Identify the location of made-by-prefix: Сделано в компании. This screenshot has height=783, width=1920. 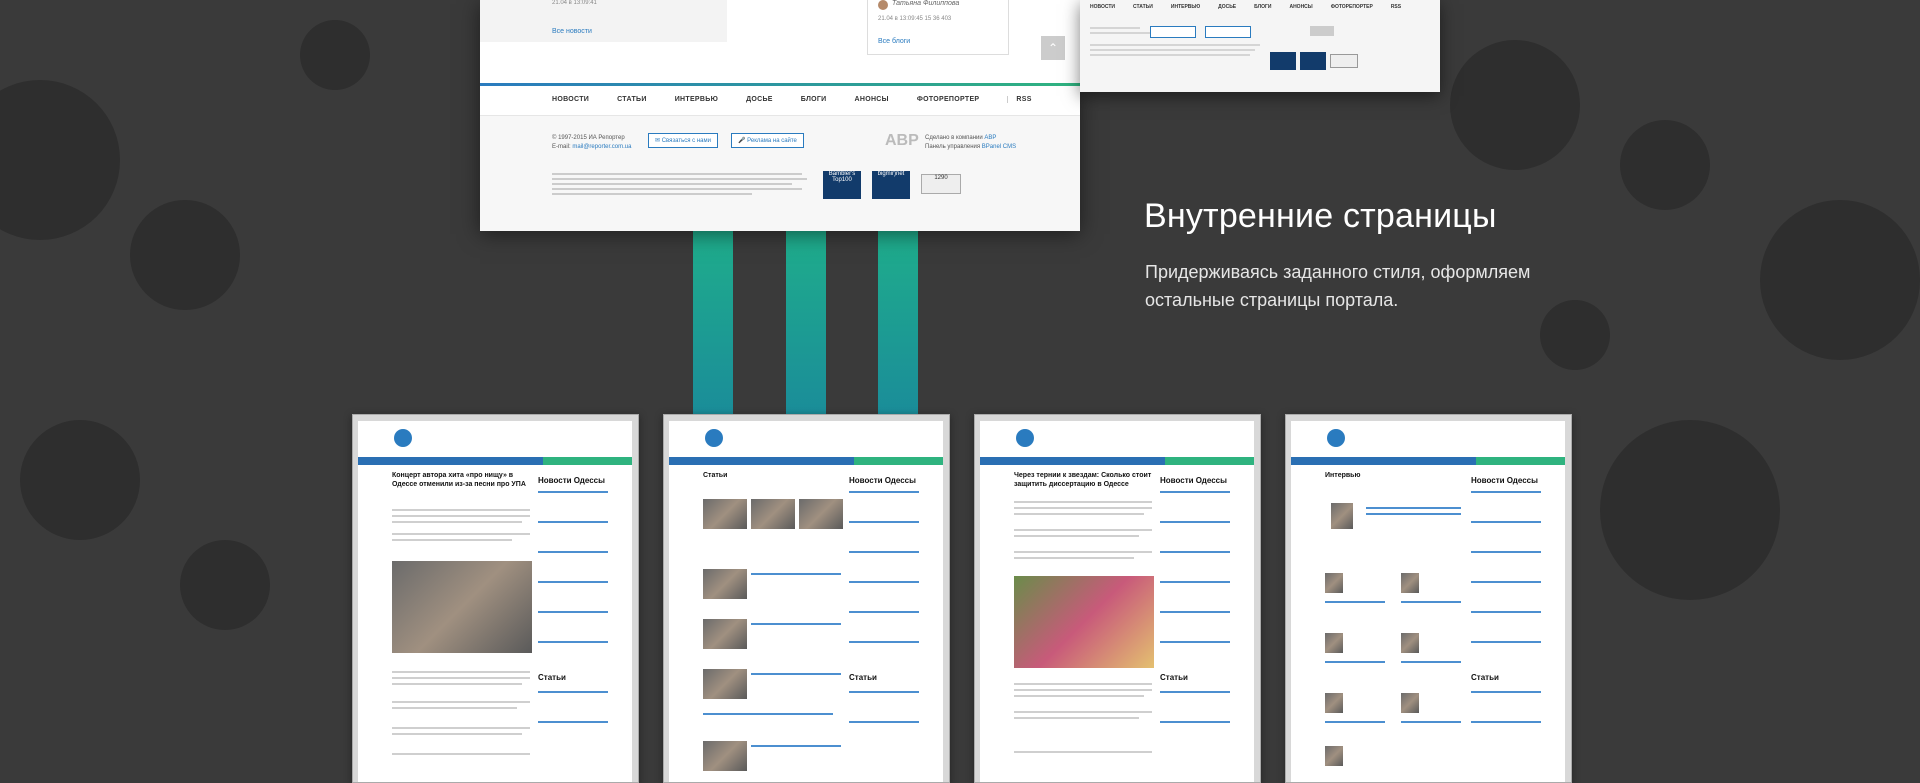
(954, 138).